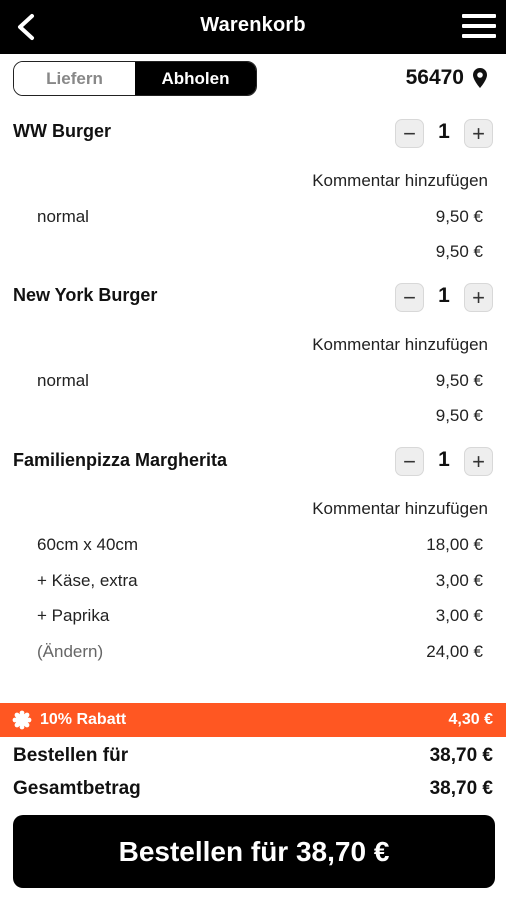 This screenshot has height=900, width=506. I want to click on cart-item-name: WW Burger, so click(62, 131).